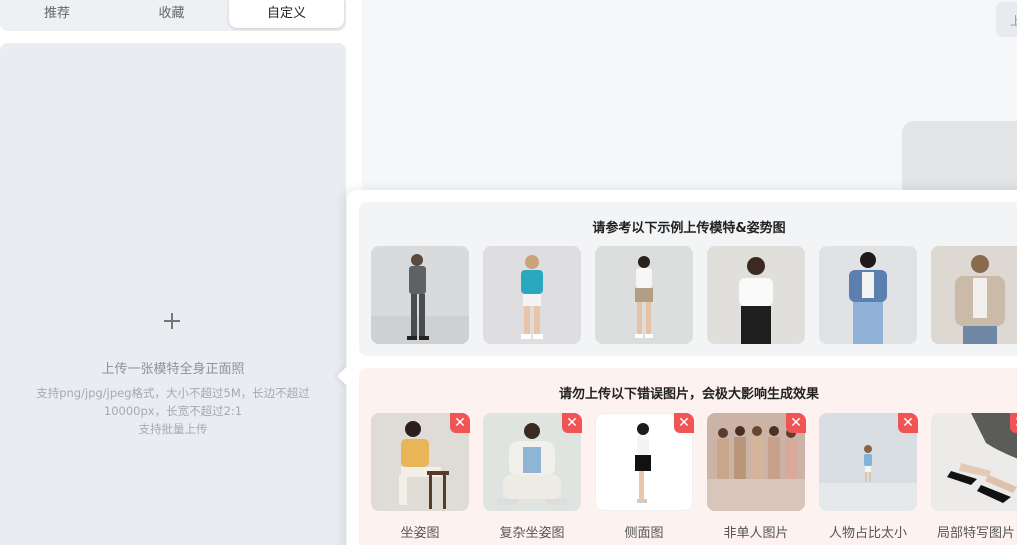  Describe the element at coordinates (532, 533) in the screenshot. I see `bad-example-caption: 复杂坐姿图` at that location.